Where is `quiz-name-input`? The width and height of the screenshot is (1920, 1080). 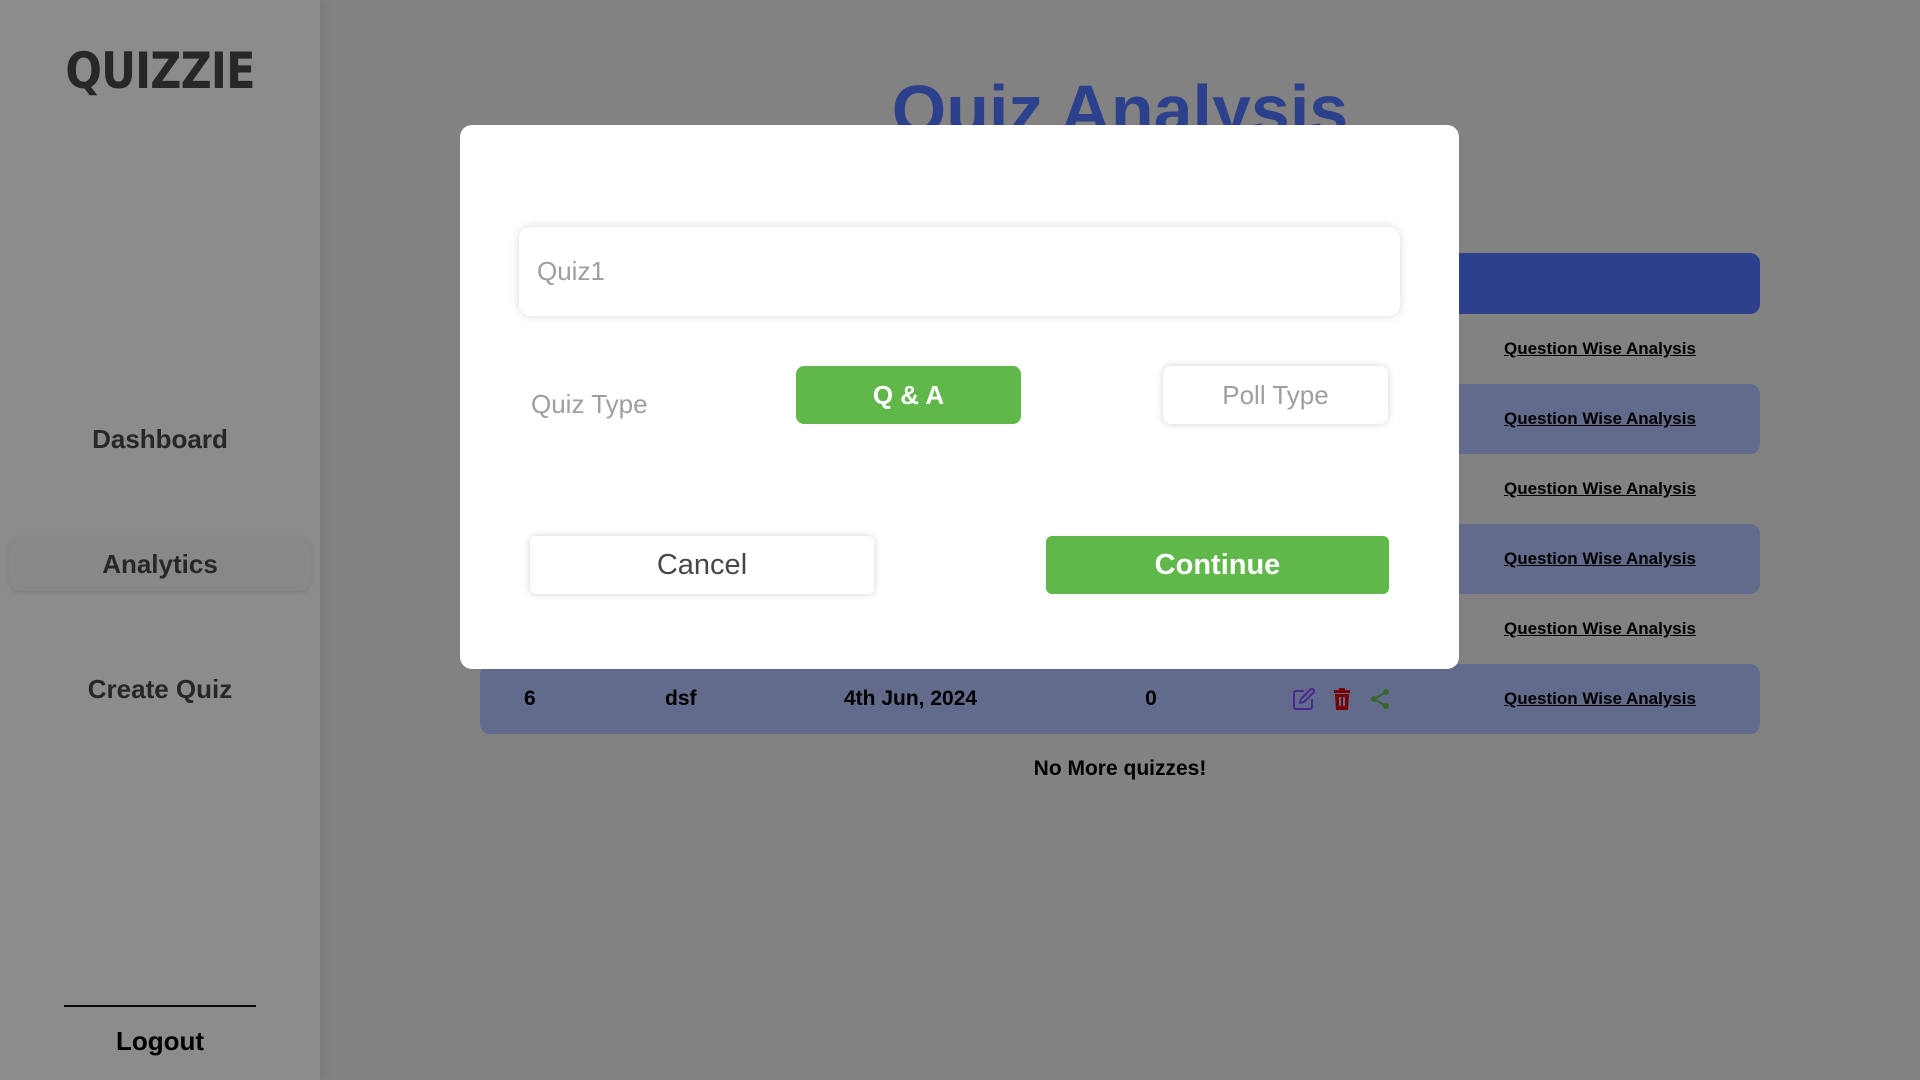
quiz-name-input is located at coordinates (959, 271).